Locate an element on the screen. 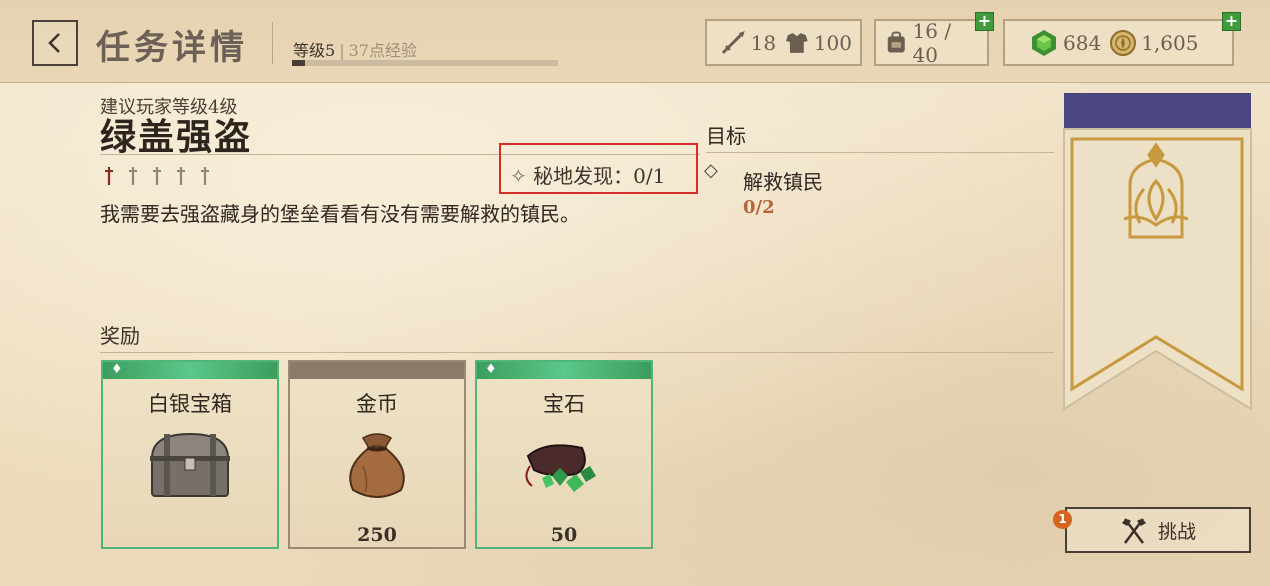 The width and height of the screenshot is (1270, 586). discovery-label: 秘地发现：0/1 is located at coordinates (599, 176).